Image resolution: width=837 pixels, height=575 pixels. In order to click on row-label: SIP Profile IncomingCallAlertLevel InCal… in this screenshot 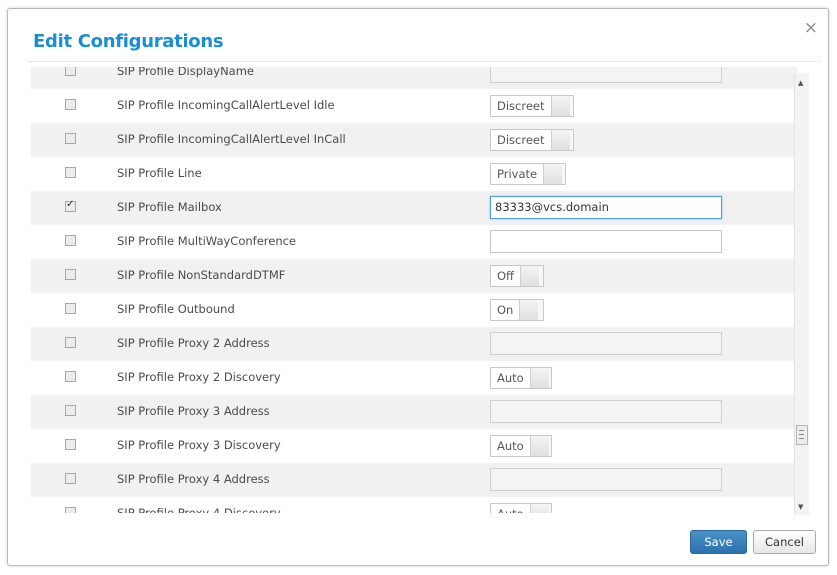, I will do `click(231, 139)`.